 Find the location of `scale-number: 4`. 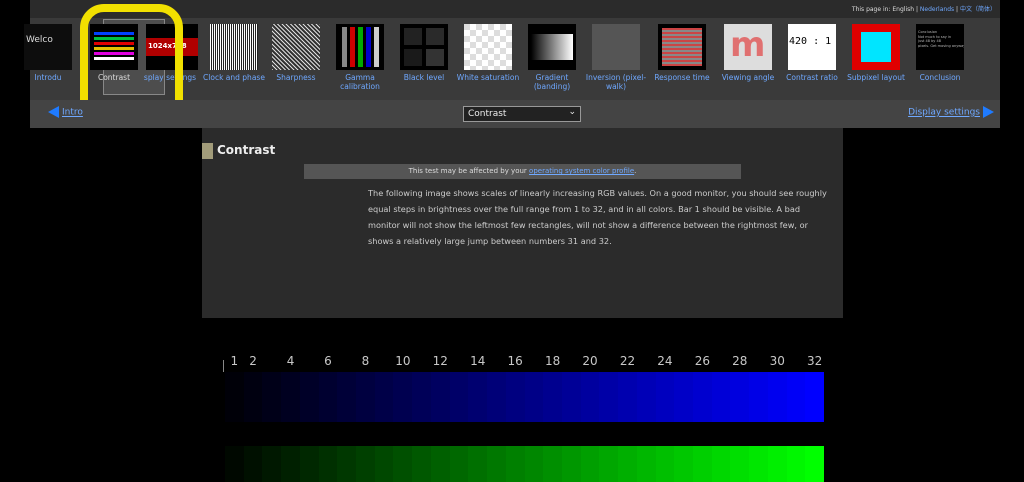

scale-number: 4 is located at coordinates (290, 361).